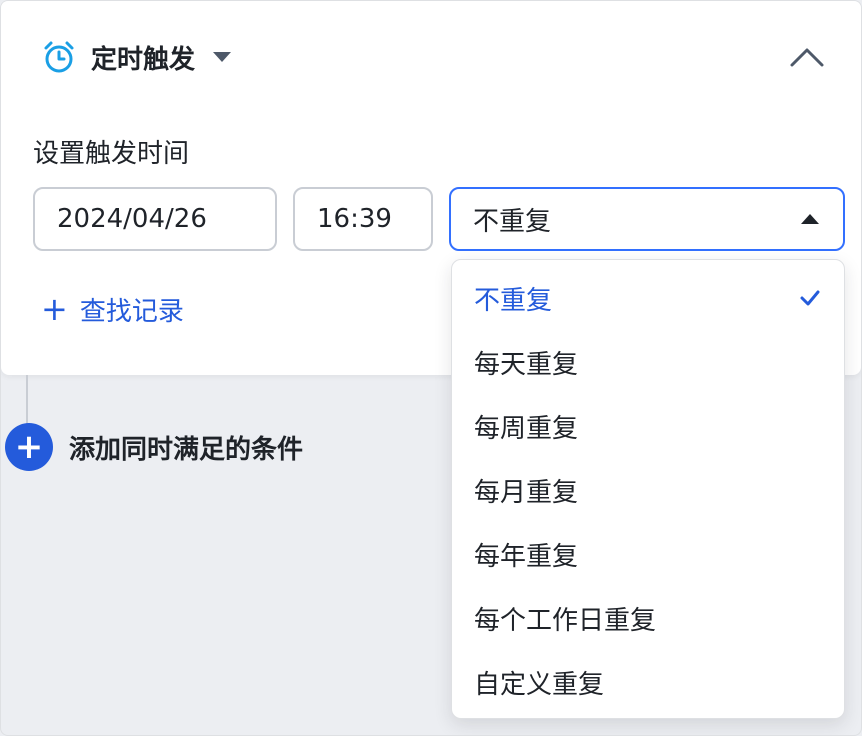  Describe the element at coordinates (565, 620) in the screenshot. I see `repeat-option-label: 每个工作日重复` at that location.